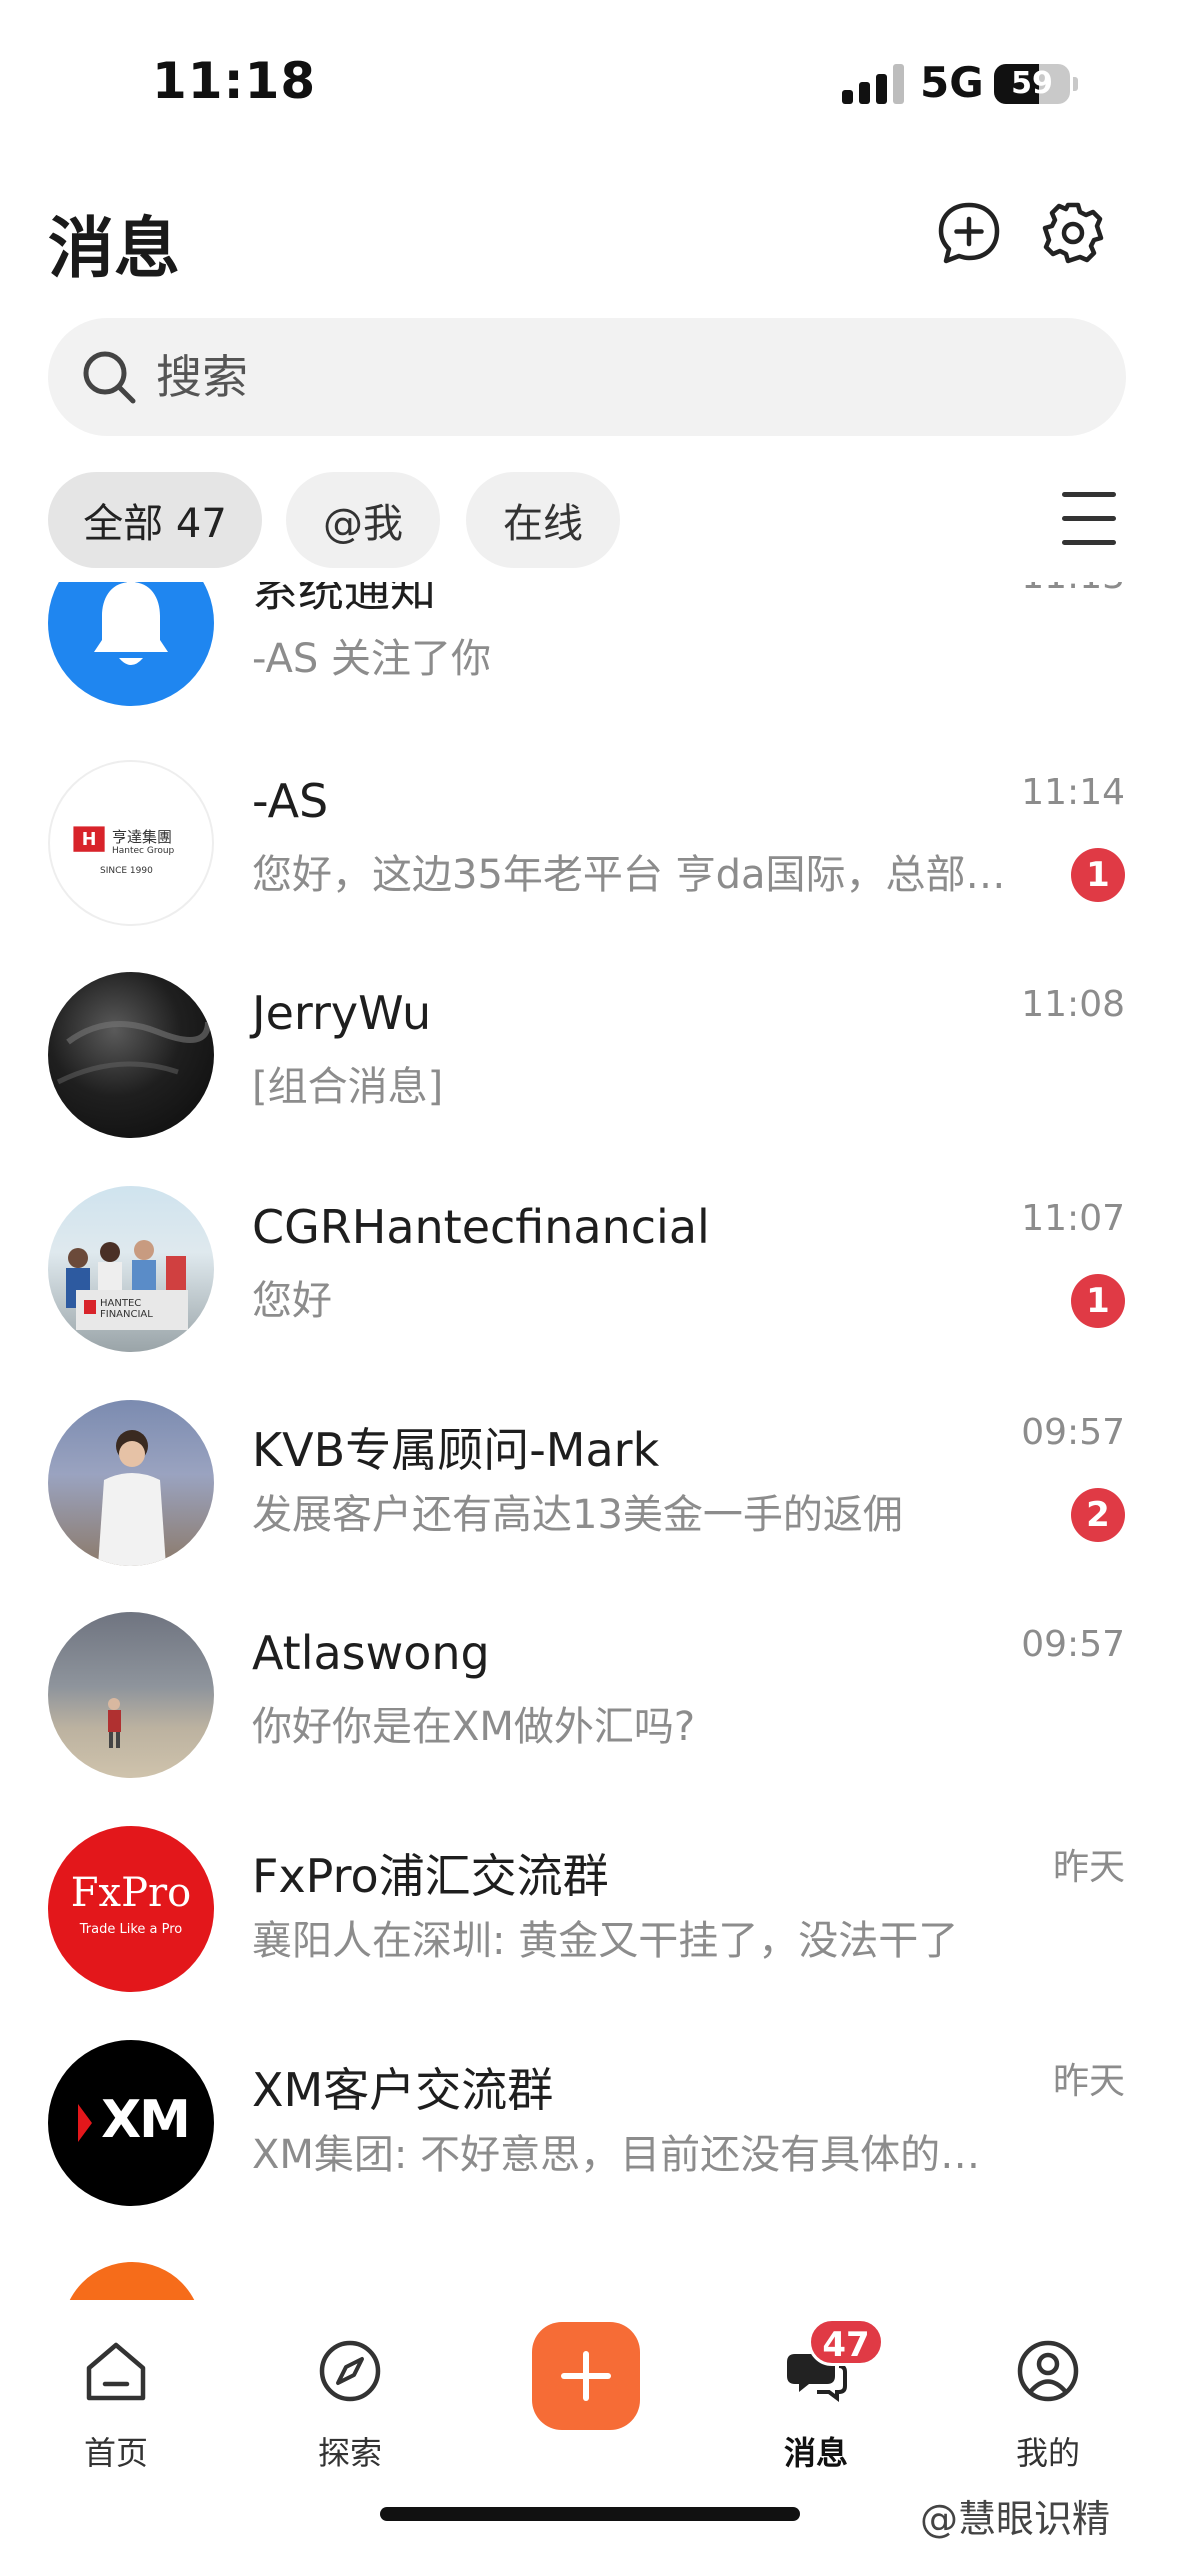  Describe the element at coordinates (350, 2371) in the screenshot. I see `compass-icon` at that location.